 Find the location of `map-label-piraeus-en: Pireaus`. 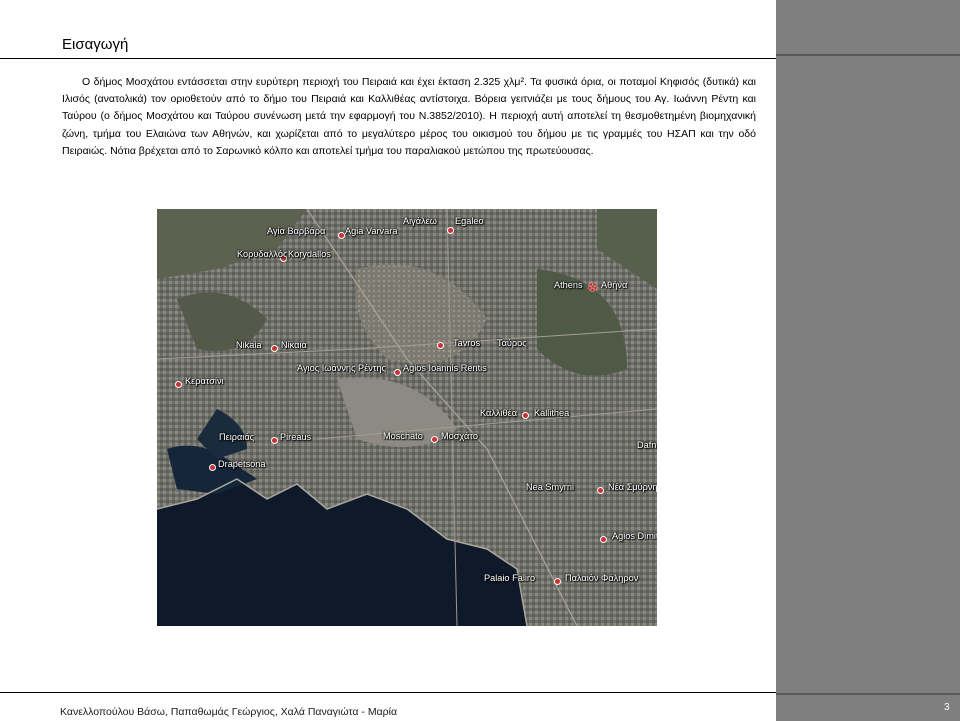

map-label-piraeus-en: Pireaus is located at coordinates (296, 437).